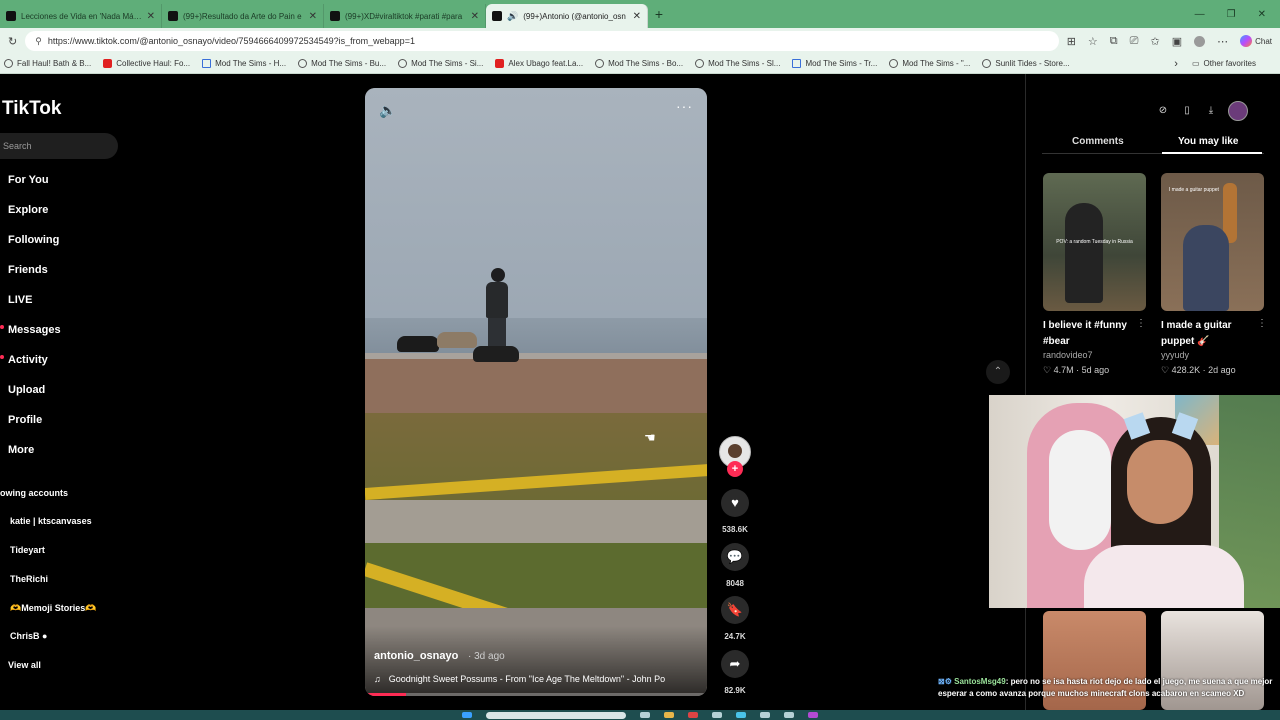 This screenshot has height=720, width=1280. Describe the element at coordinates (28, 360) in the screenshot. I see `nav-activity: Activity` at that location.